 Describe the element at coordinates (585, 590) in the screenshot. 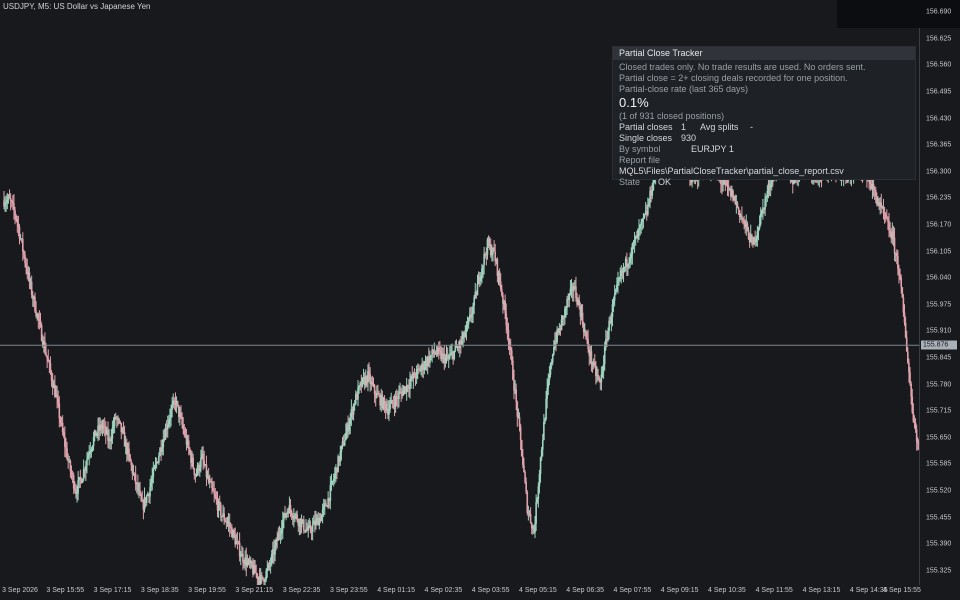

I see `time-tick-label: 4 Sep 06:35` at that location.